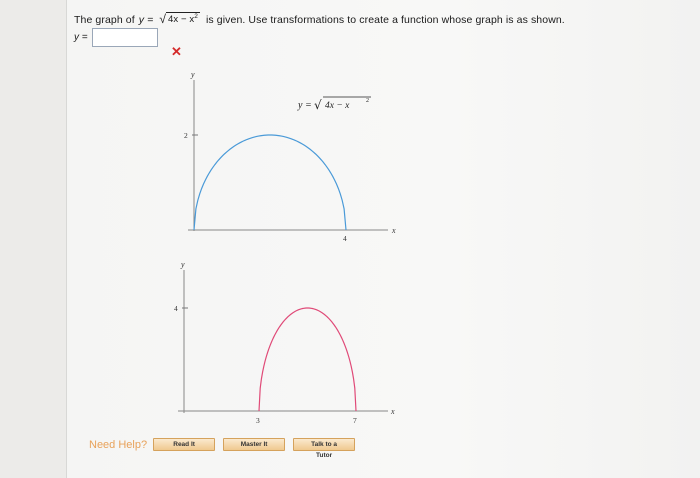  Describe the element at coordinates (196, 16) in the screenshot. I see `radicand-exponent: 2` at that location.